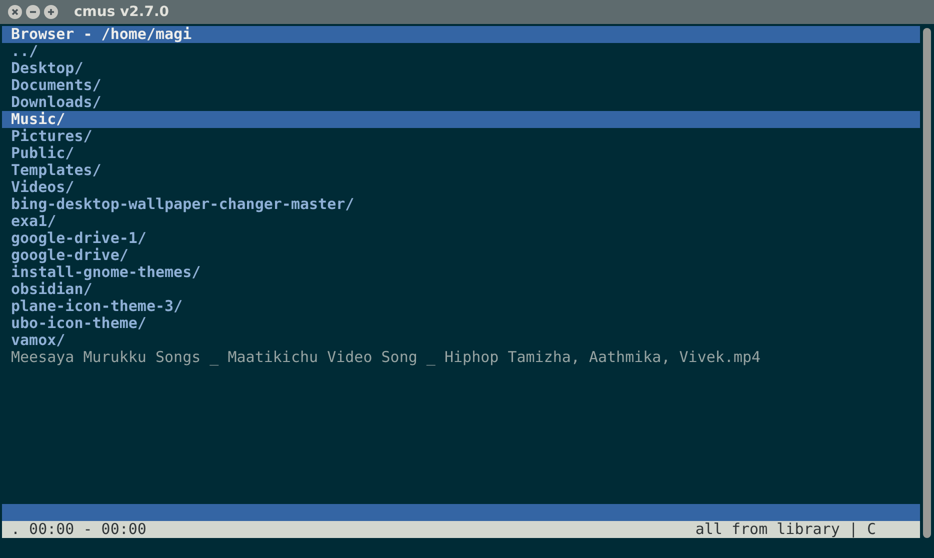 The image size is (934, 558). What do you see at coordinates (461, 357) in the screenshot?
I see `file-entry: Meesaya Murukku Songs _ Maatikichu Video Song _ Hiphop Tamizha, Aathmika, Vivek.mp4` at bounding box center [461, 357].